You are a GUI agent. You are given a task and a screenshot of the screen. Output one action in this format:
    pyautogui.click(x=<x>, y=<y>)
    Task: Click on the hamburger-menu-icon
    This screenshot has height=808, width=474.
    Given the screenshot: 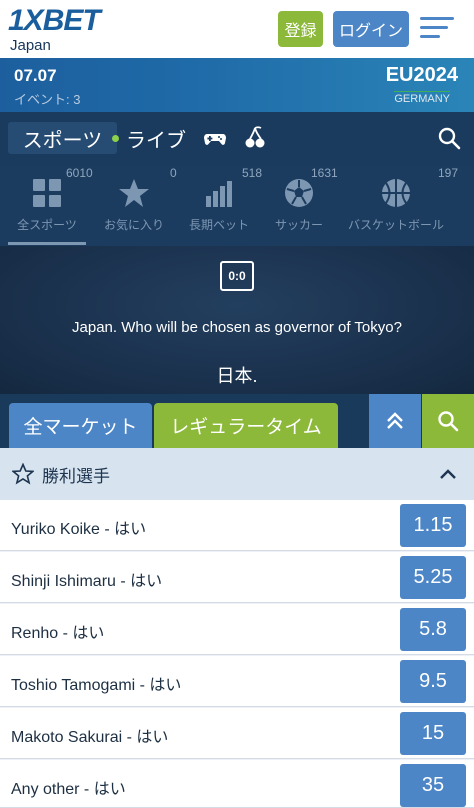 What is the action you would take?
    pyautogui.click(x=437, y=28)
    